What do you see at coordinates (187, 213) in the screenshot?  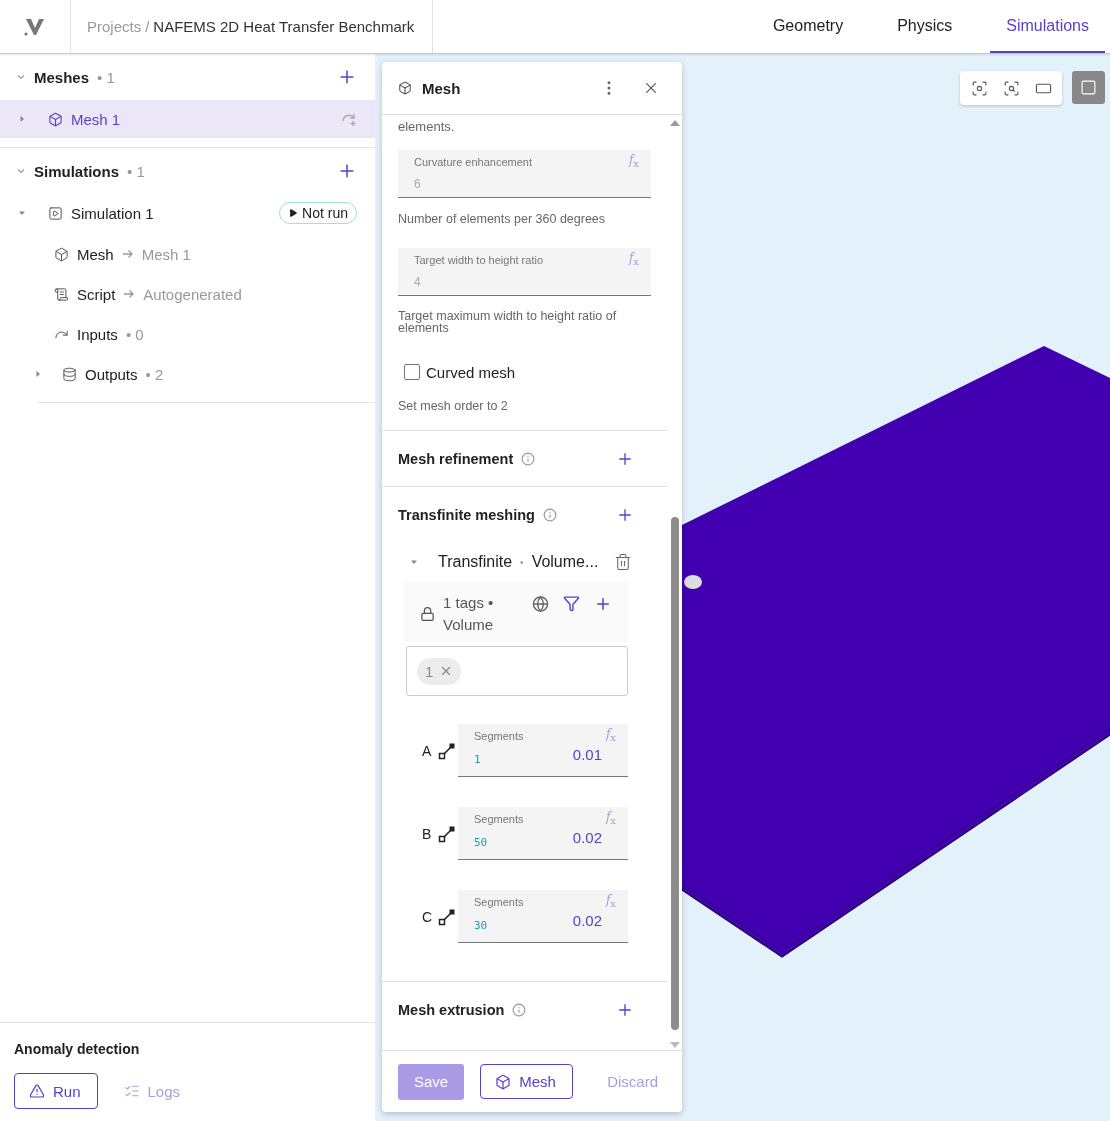 I see `tree-item: Simulation 1 Not run` at bounding box center [187, 213].